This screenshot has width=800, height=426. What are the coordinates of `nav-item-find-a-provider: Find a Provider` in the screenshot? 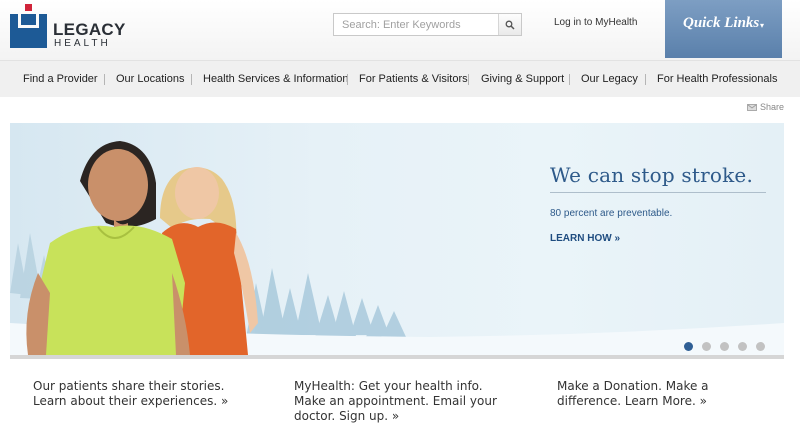 It's located at (60, 79).